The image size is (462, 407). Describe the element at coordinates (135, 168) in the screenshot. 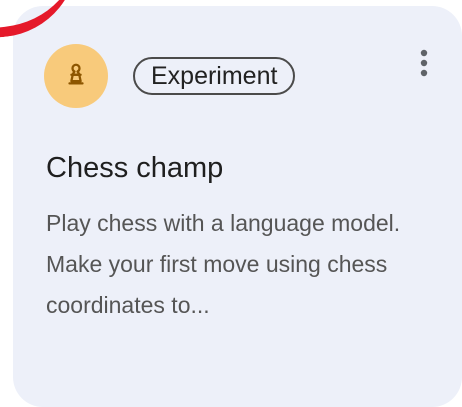

I see `card-title: Chess champ` at that location.